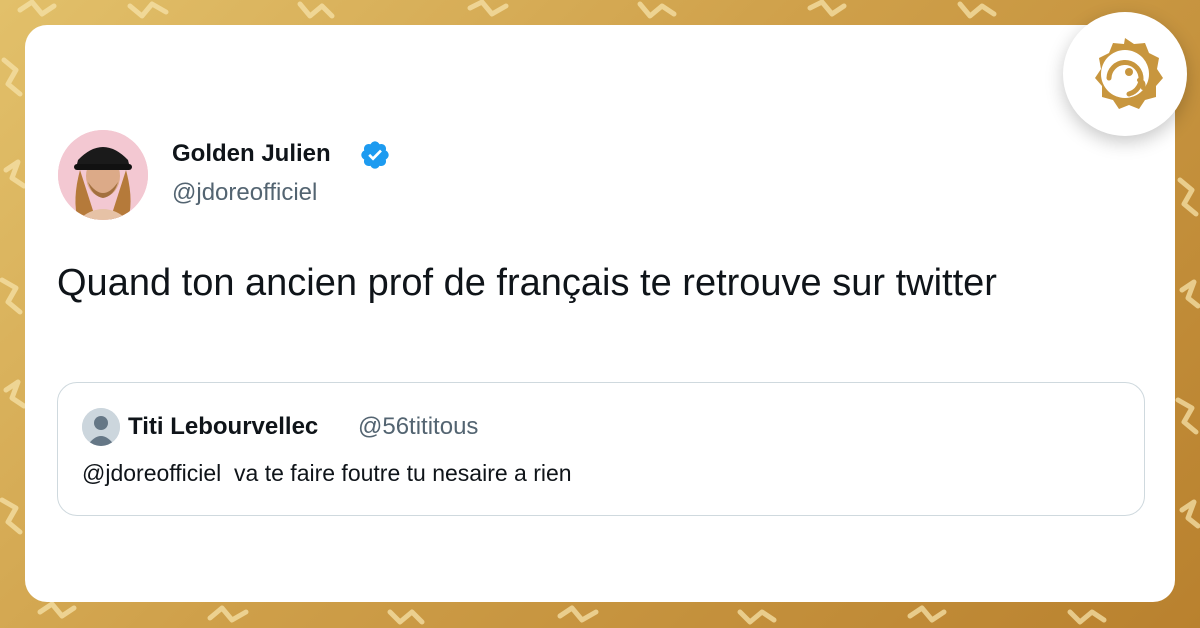 Image resolution: width=1200 pixels, height=628 pixels. I want to click on verified-badge-icon, so click(375, 155).